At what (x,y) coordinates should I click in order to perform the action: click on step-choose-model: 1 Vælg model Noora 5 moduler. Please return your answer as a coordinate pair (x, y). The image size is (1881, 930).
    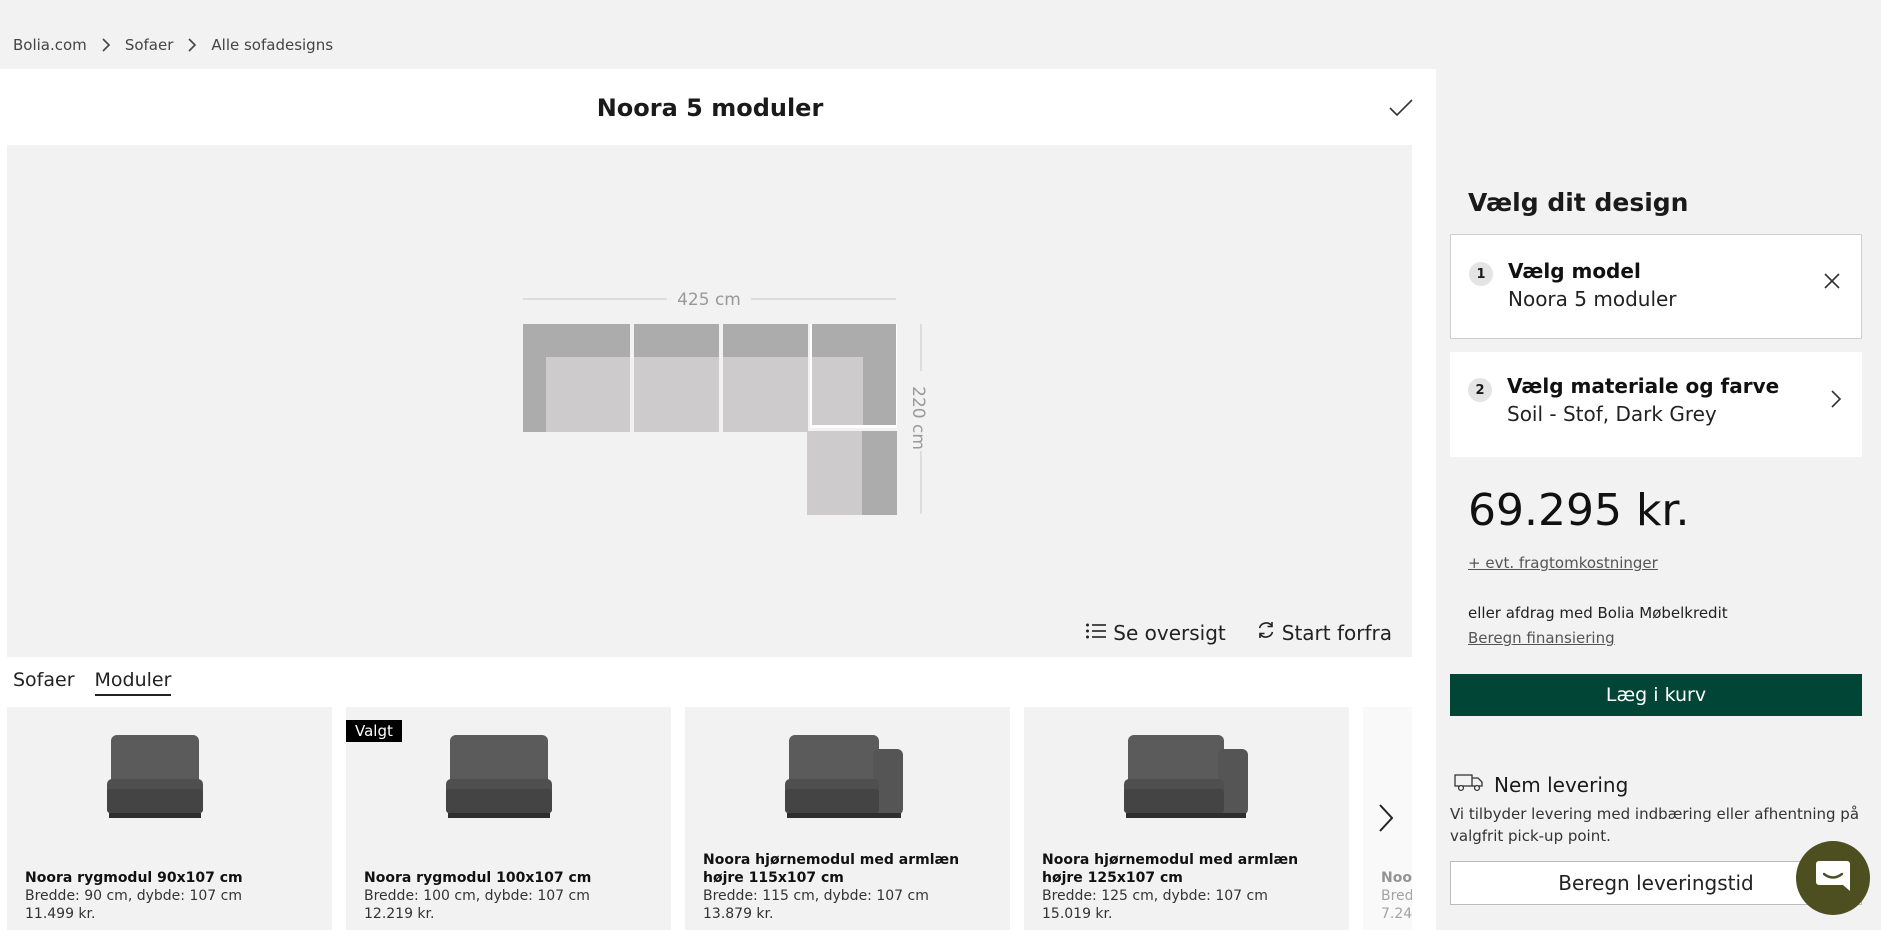
    Looking at the image, I should click on (1656, 286).